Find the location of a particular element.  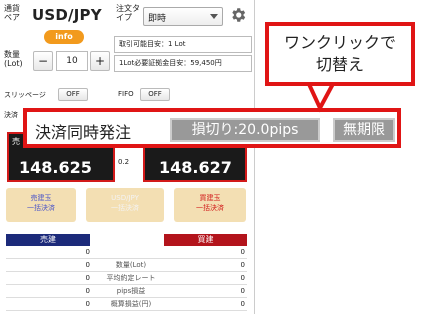

bulk-settle-buy-button: 買建玉 一括決済 is located at coordinates (210, 205).